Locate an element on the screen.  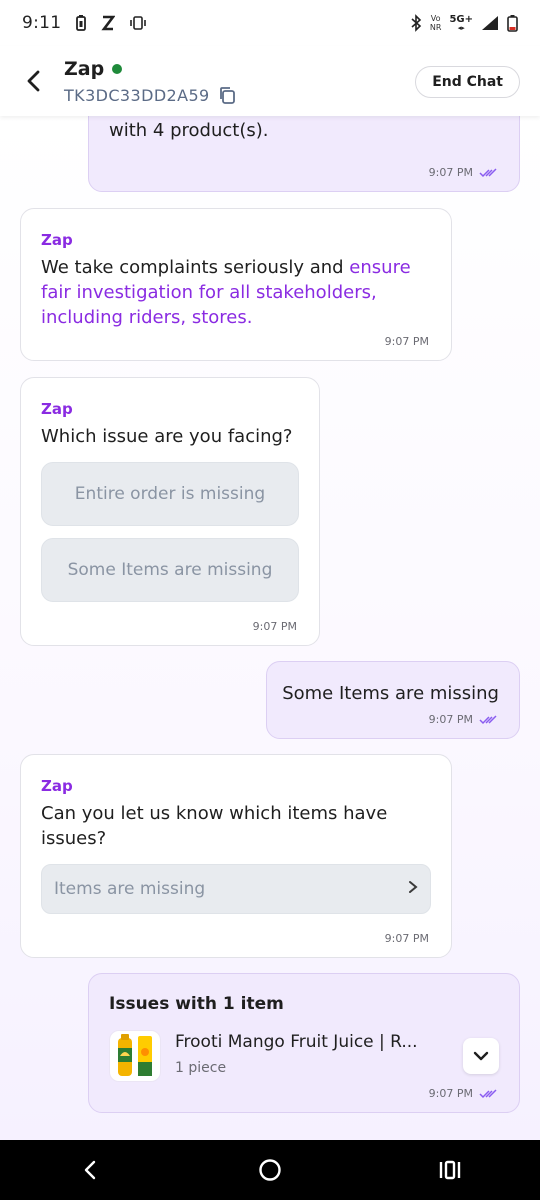
expand-button is located at coordinates (481, 1056).